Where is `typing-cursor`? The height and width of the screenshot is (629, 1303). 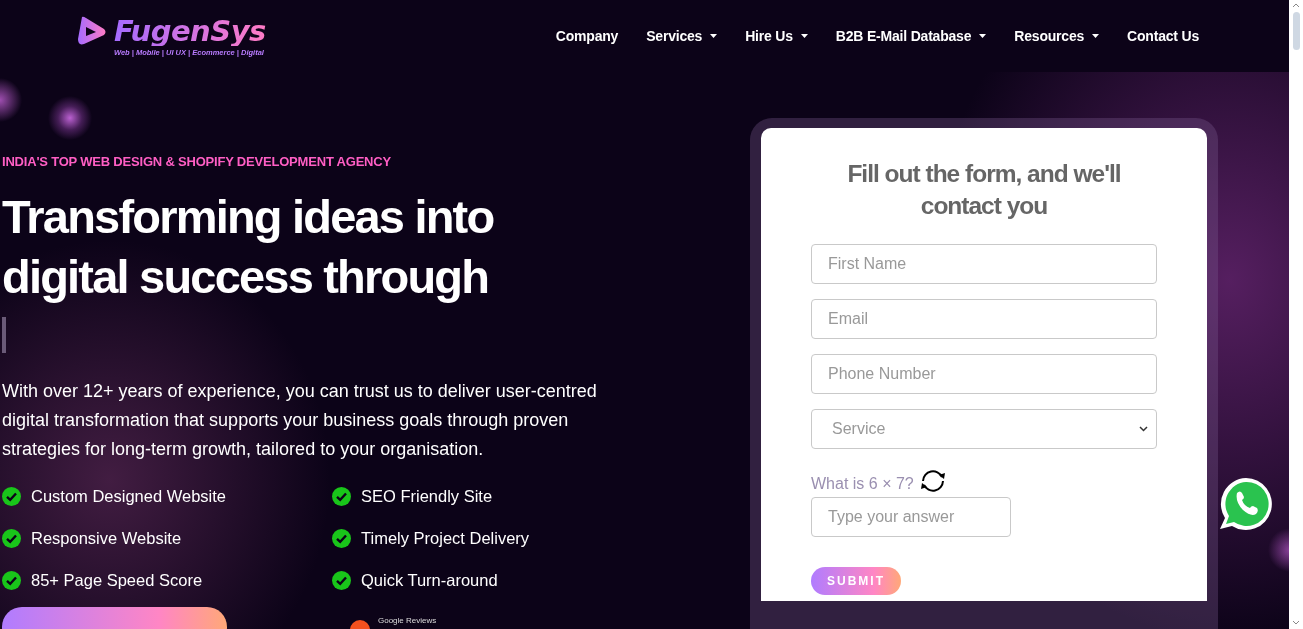 typing-cursor is located at coordinates (4, 335).